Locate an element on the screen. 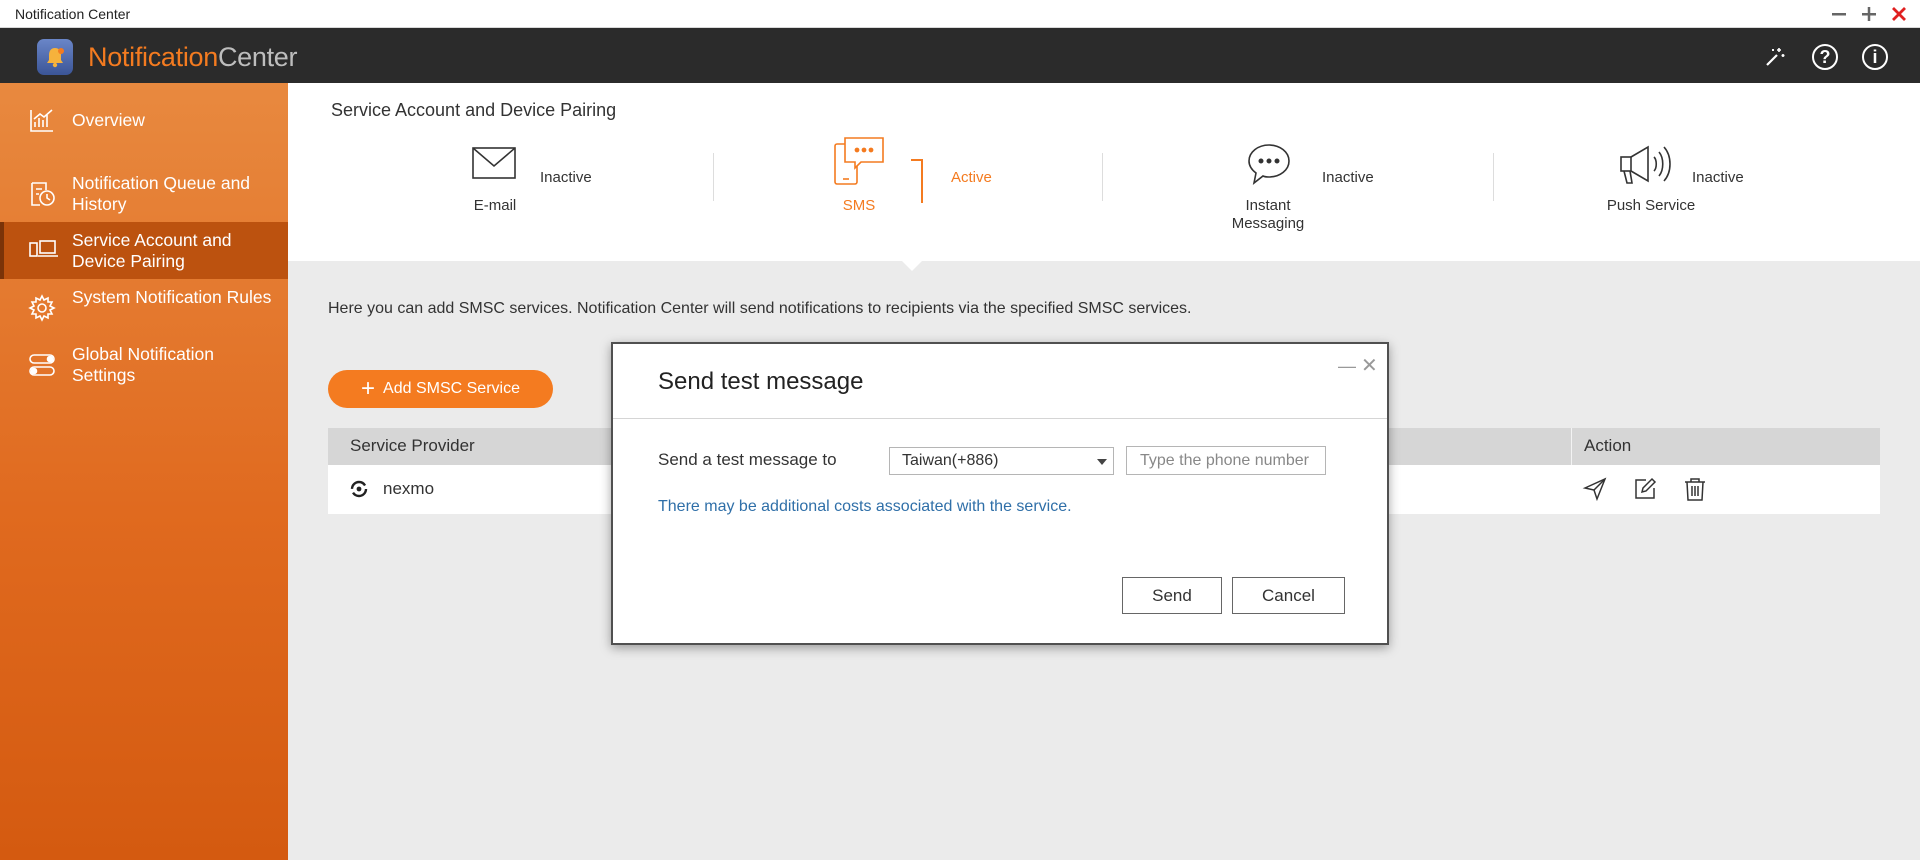 The image size is (1920, 860). service-status: Active is located at coordinates (971, 177).